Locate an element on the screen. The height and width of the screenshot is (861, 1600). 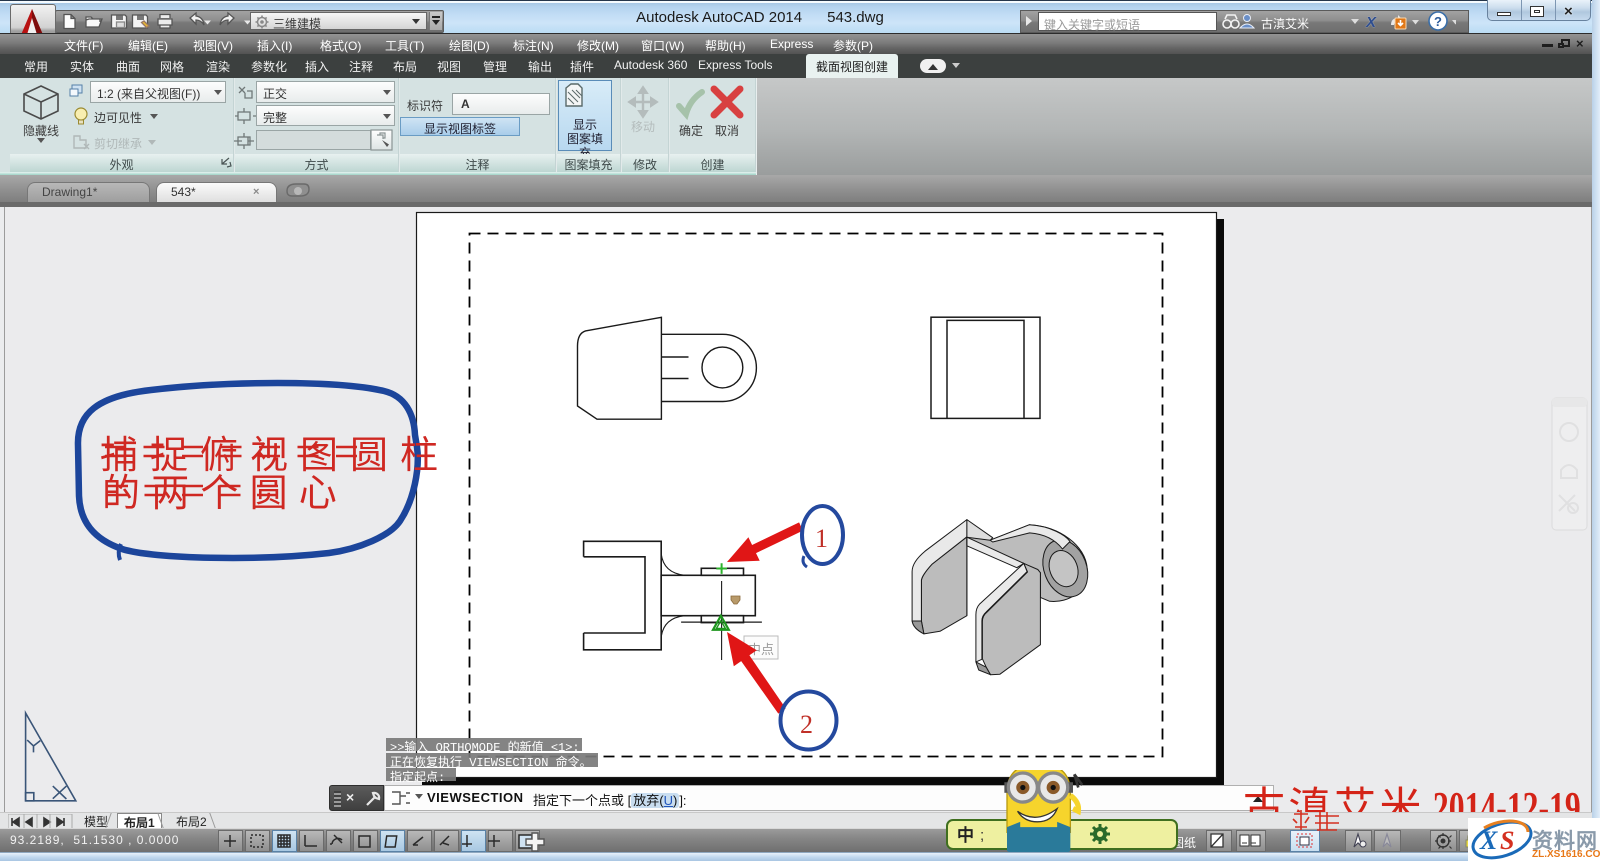
svg-text: S is located at coordinates (1507, 840).